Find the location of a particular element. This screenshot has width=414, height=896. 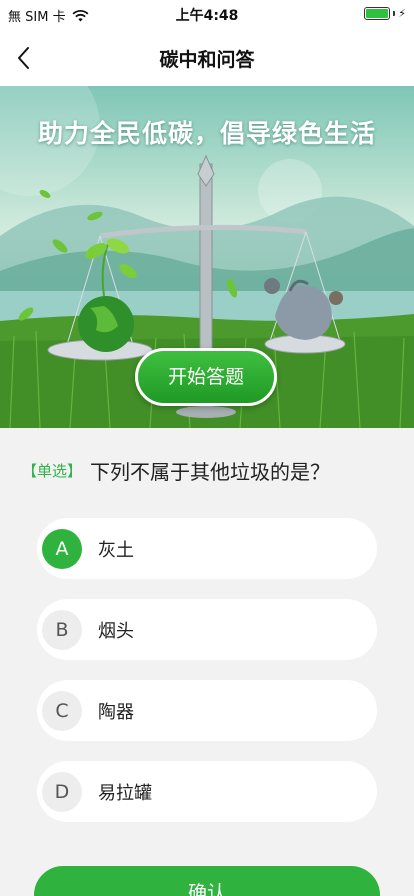

option-a: A 灰土 is located at coordinates (207, 548).